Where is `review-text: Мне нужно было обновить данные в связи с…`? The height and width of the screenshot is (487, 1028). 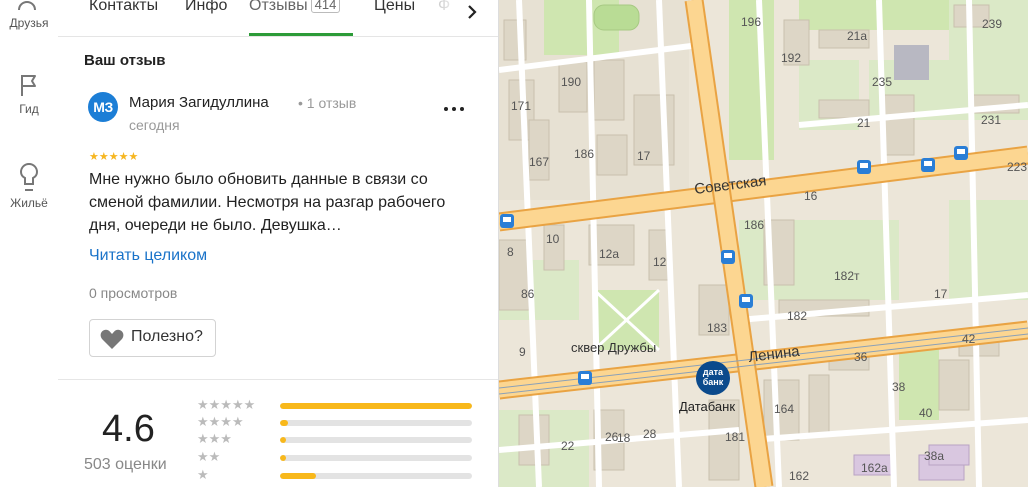 review-text: Мне нужно было обновить данные в связи с… is located at coordinates (267, 202).